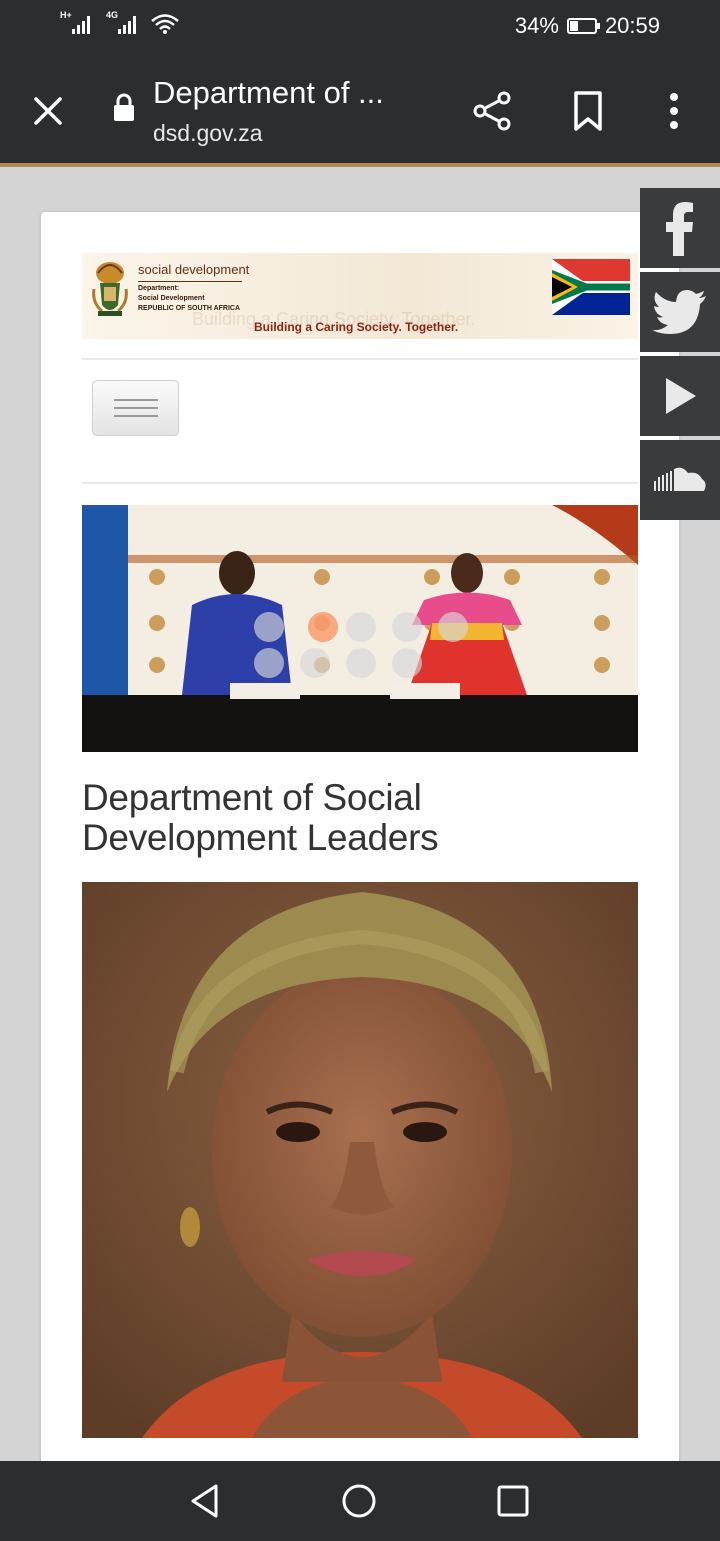 This screenshot has width=720, height=1541. I want to click on facebook-icon, so click(679, 229).